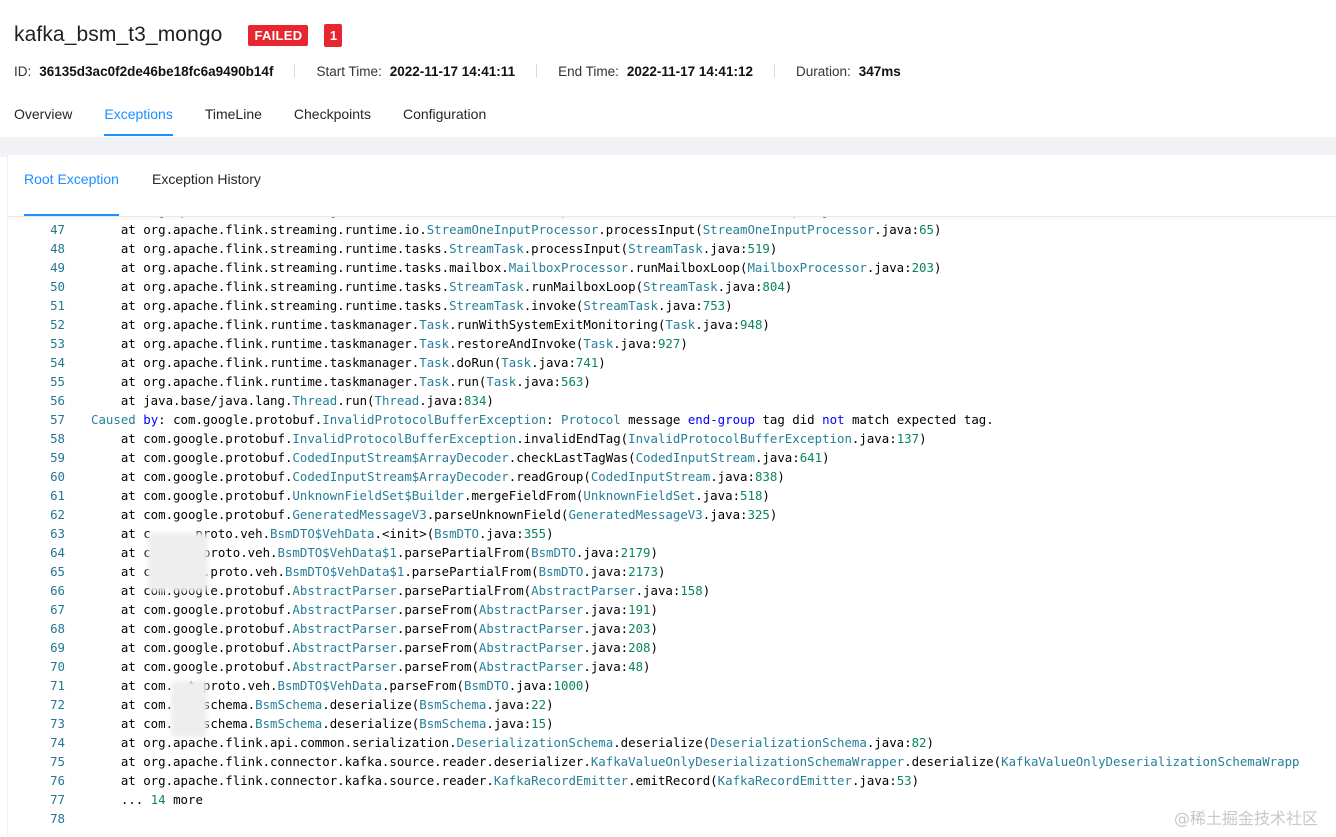 The image size is (1336, 837). Describe the element at coordinates (57, 419) in the screenshot. I see `line-number: 57` at that location.